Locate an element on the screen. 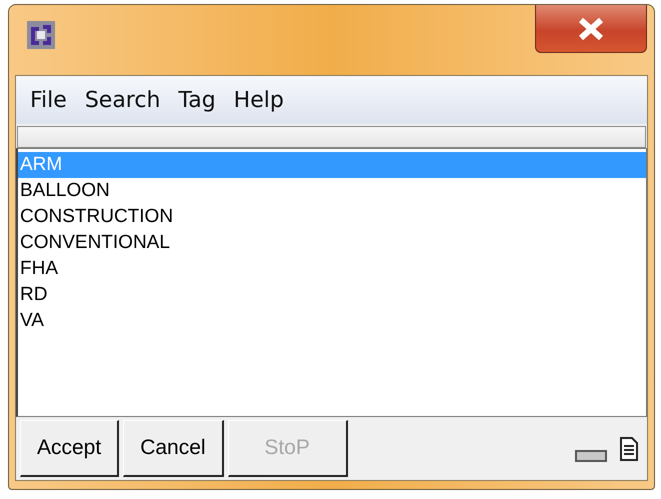 This screenshot has width=661, height=499. dialog-button: Cancel is located at coordinates (173, 448).